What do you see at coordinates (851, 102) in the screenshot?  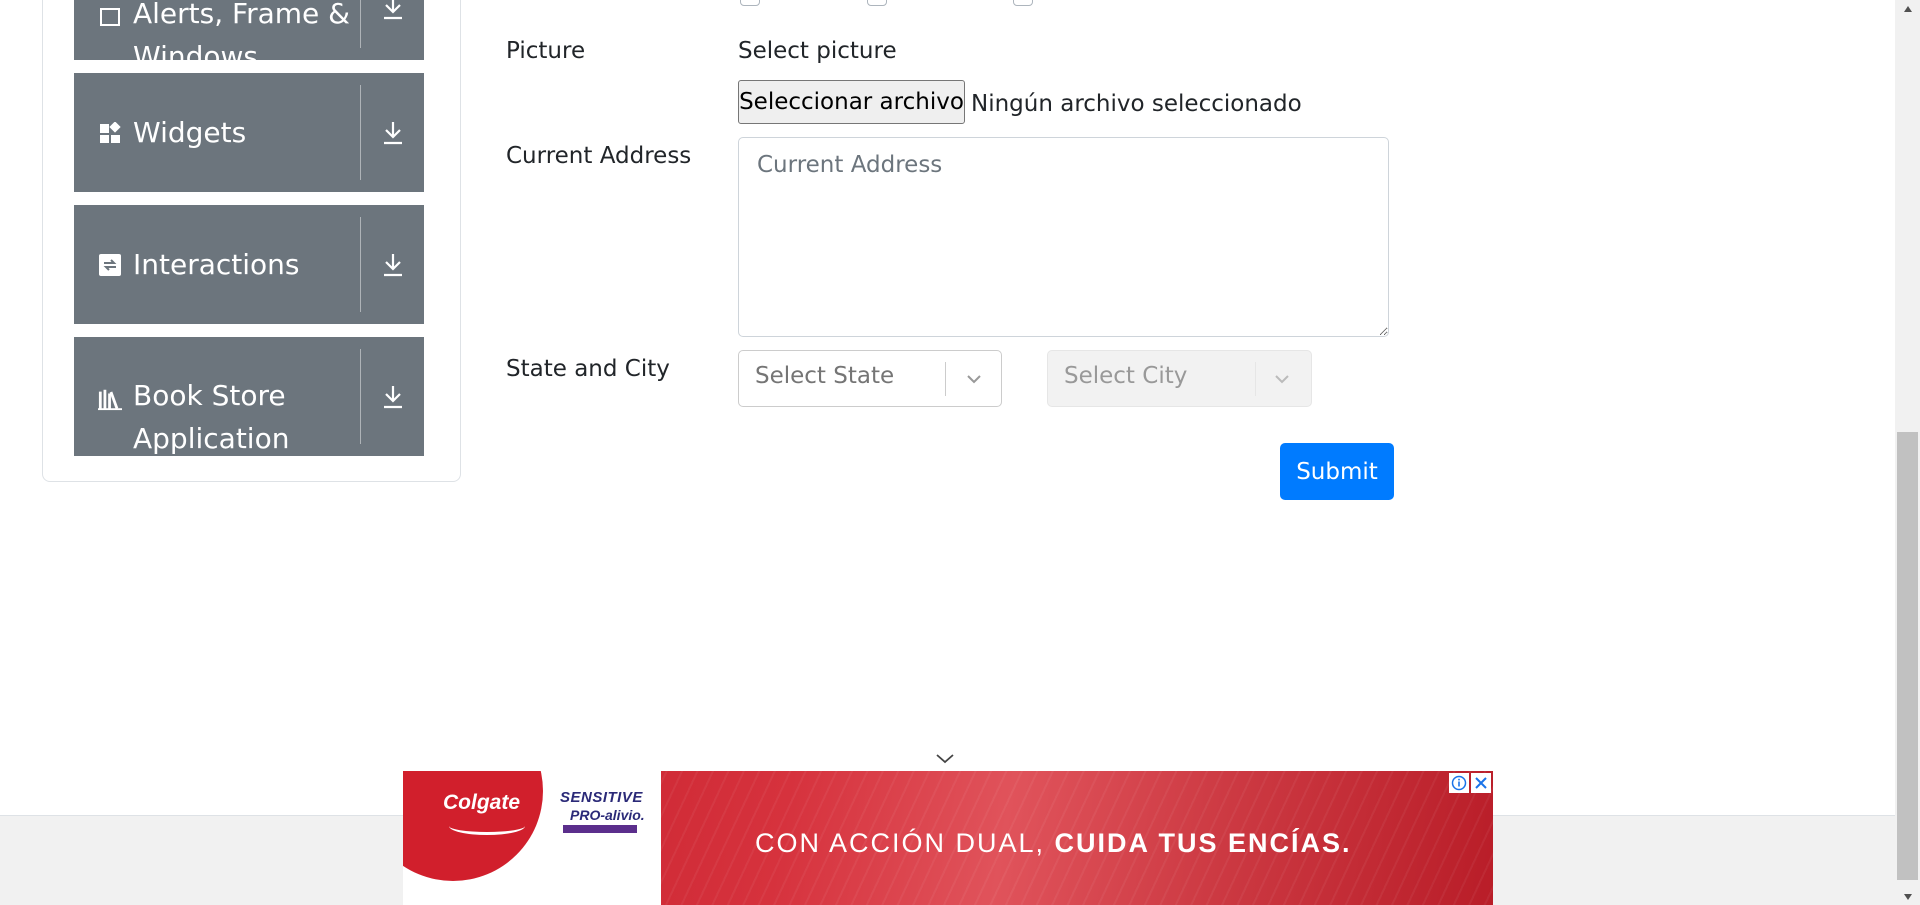 I see `choose-file-button: Seleccionar archivo` at bounding box center [851, 102].